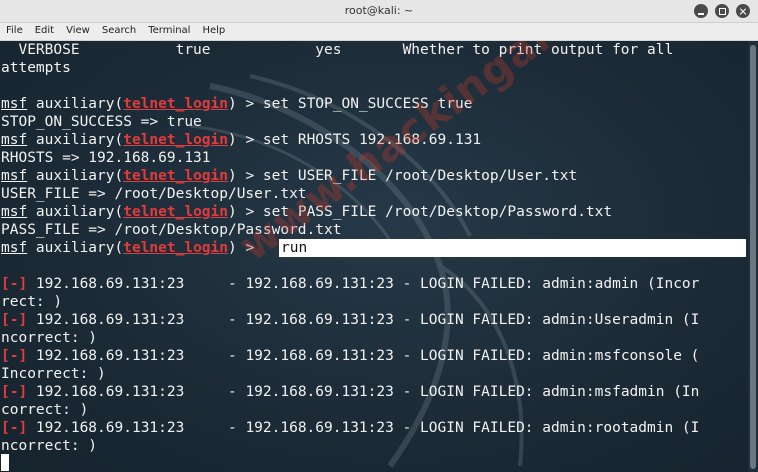 The height and width of the screenshot is (472, 758). I want to click on title-bar: root@kali: ~, so click(379, 11).